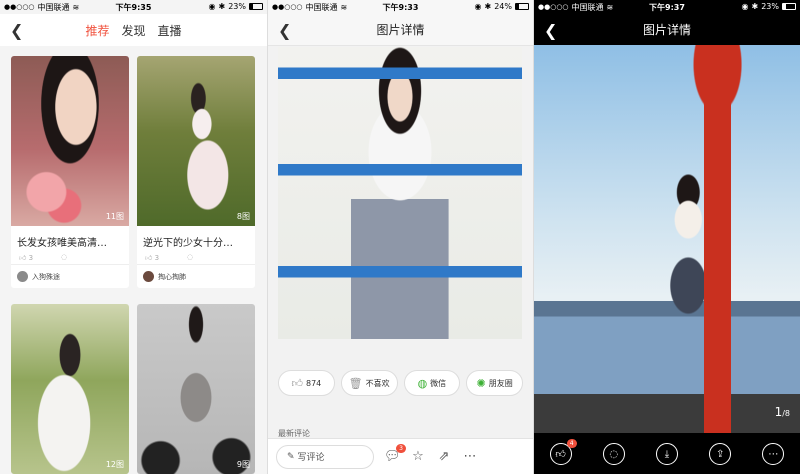  Describe the element at coordinates (355, 383) in the screenshot. I see `trash-icon: 🗑︎` at that location.